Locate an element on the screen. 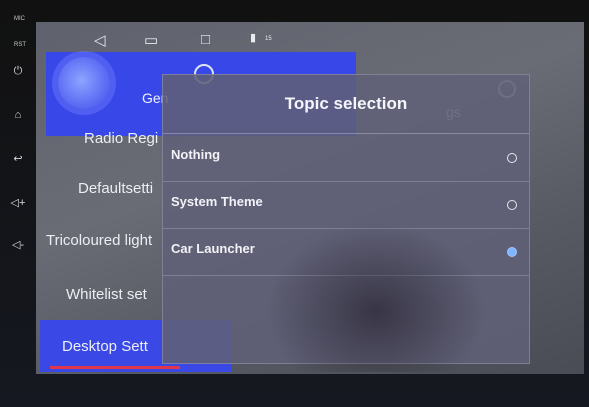 Image resolution: width=589 pixels, height=407 pixels. avatar is located at coordinates (84, 83).